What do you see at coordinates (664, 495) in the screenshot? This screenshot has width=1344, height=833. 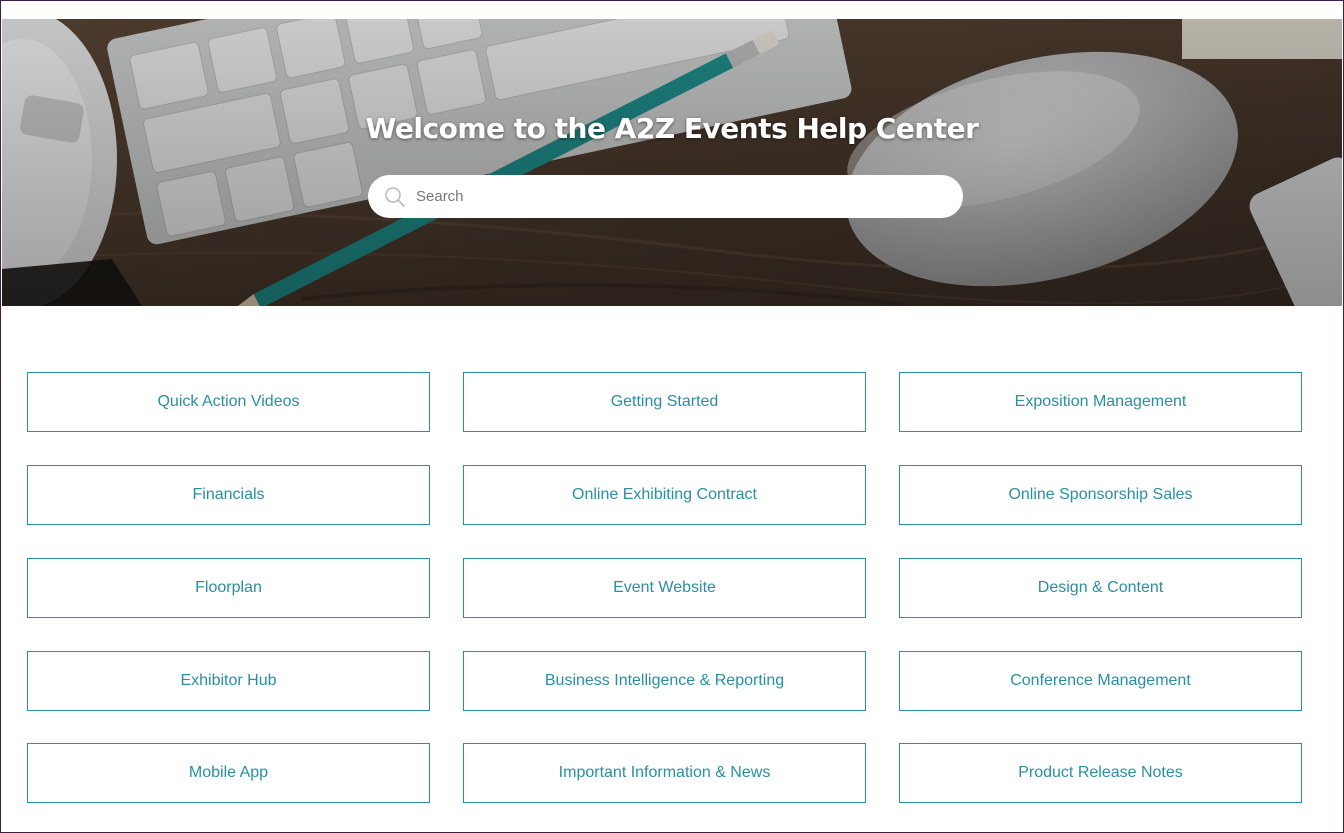 I see `category-online-exhibiting-contract: Online Exhibiting Contract` at bounding box center [664, 495].